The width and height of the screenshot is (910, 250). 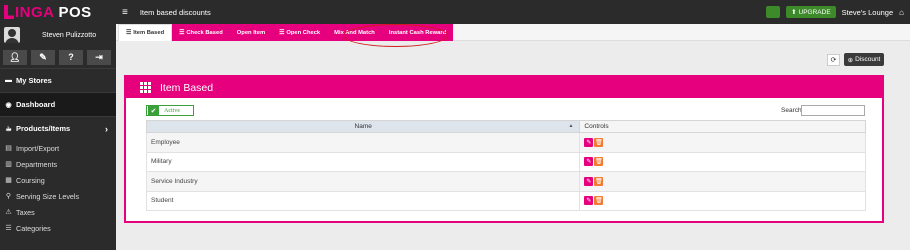 What do you see at coordinates (153, 110) in the screenshot?
I see `check-icon: ✔` at bounding box center [153, 110].